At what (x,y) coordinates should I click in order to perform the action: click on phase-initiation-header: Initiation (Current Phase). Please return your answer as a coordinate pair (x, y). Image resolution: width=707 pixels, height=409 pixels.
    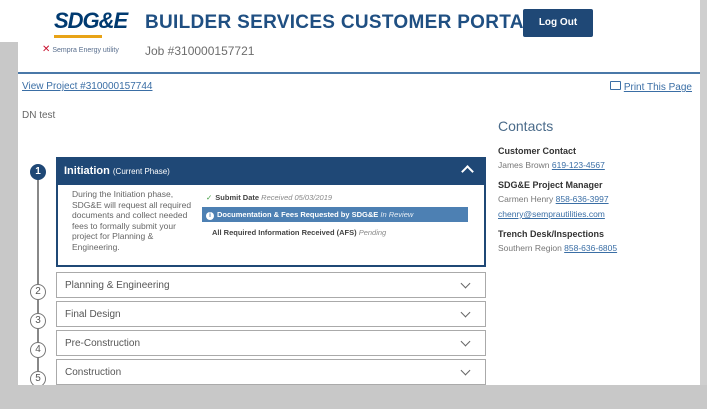
    Looking at the image, I should click on (271, 171).